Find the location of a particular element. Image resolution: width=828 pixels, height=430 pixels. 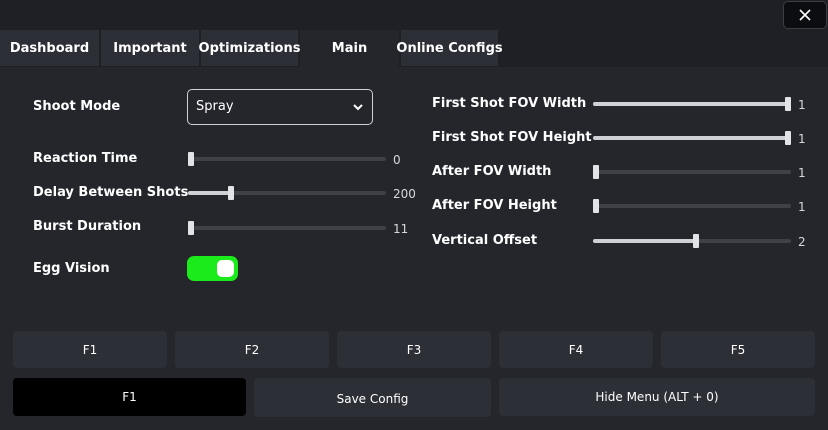

burst-duration-slider is located at coordinates (287, 228).